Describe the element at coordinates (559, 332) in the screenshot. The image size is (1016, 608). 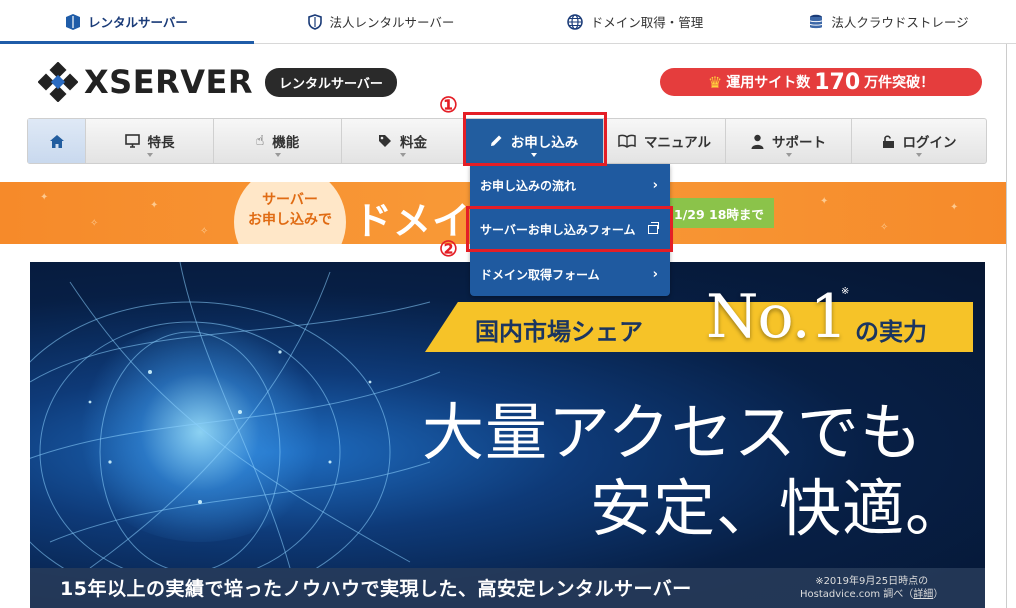
I see `hero-banner-left: 国内市場シェア` at that location.